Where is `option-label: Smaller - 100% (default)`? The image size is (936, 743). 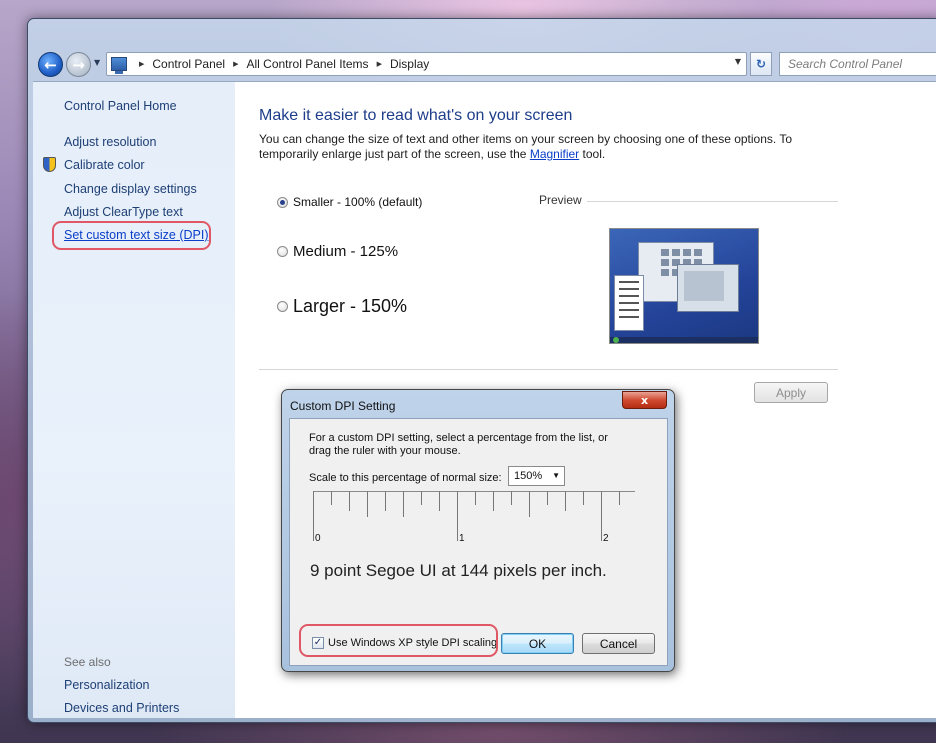 option-label: Smaller - 100% (default) is located at coordinates (358, 202).